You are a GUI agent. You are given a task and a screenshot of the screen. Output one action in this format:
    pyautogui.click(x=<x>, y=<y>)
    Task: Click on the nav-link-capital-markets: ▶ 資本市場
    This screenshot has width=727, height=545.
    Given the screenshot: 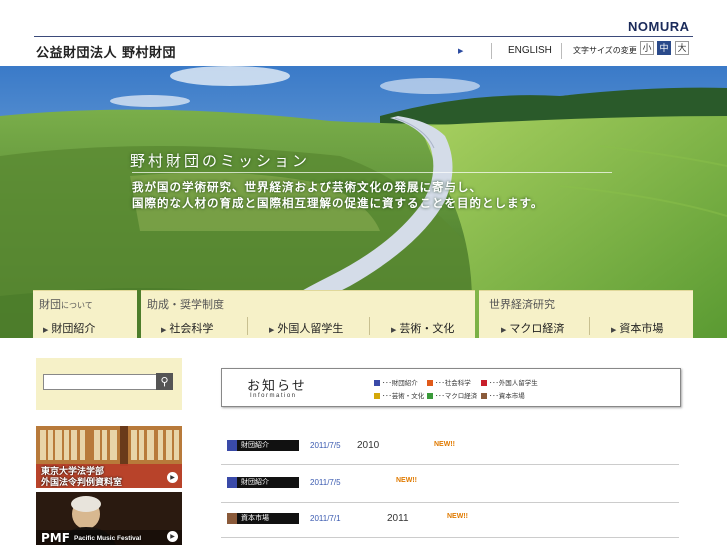 What is the action you would take?
    pyautogui.click(x=637, y=328)
    